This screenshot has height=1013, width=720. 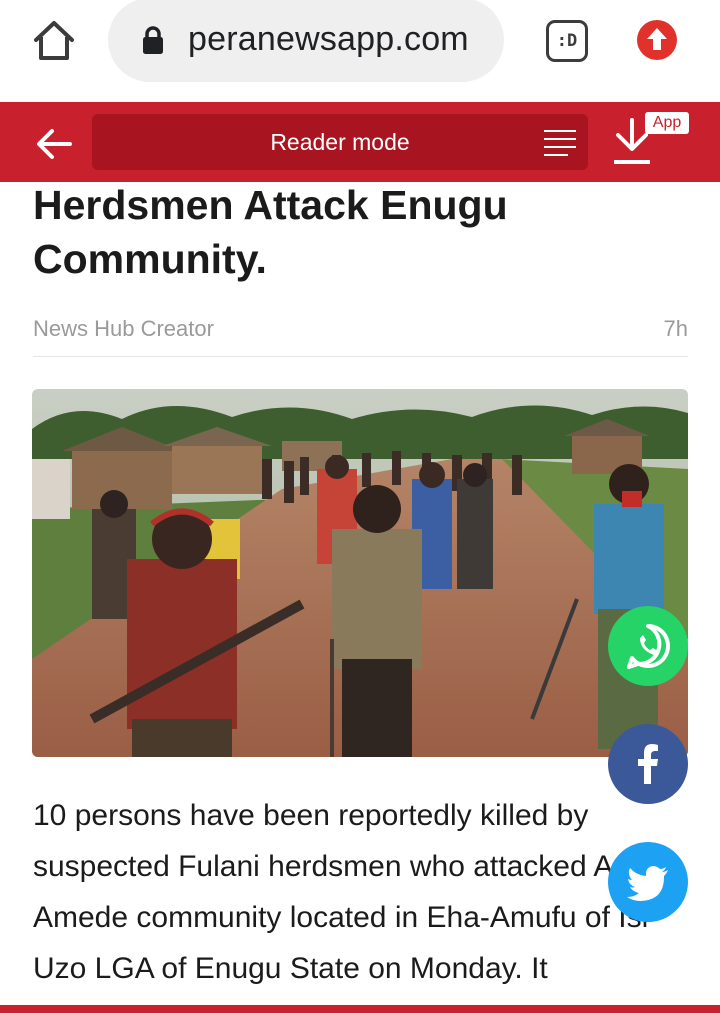 I want to click on update-arrow-icon, so click(x=657, y=40).